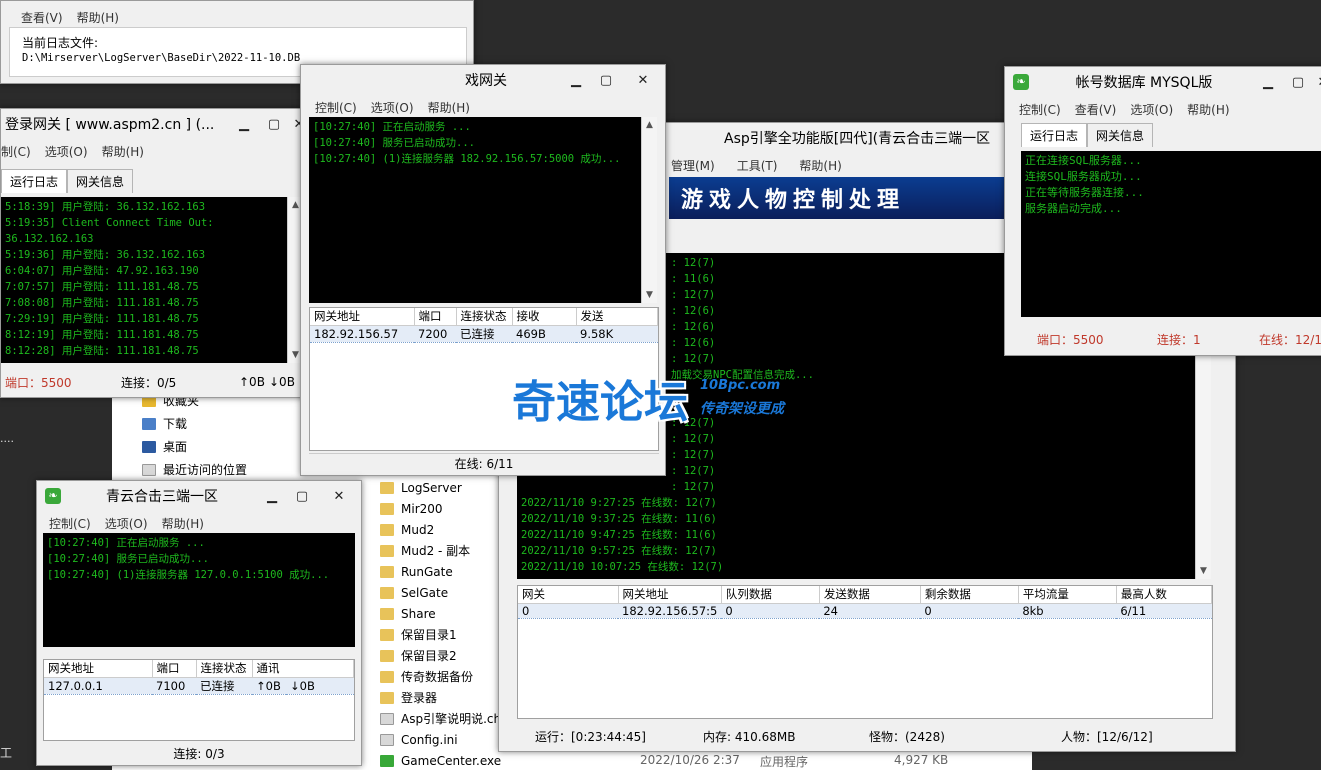 This screenshot has height=770, width=1321. I want to click on status-runtime: 运行：[0:23:44:45], so click(590, 736).